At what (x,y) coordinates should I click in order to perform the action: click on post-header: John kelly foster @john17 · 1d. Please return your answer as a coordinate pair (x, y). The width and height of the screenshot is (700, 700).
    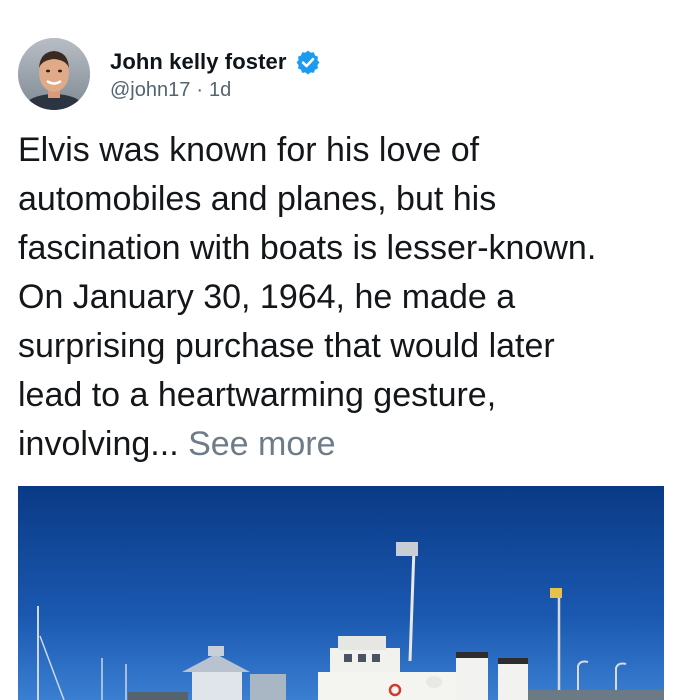
    Looking at the image, I should click on (169, 74).